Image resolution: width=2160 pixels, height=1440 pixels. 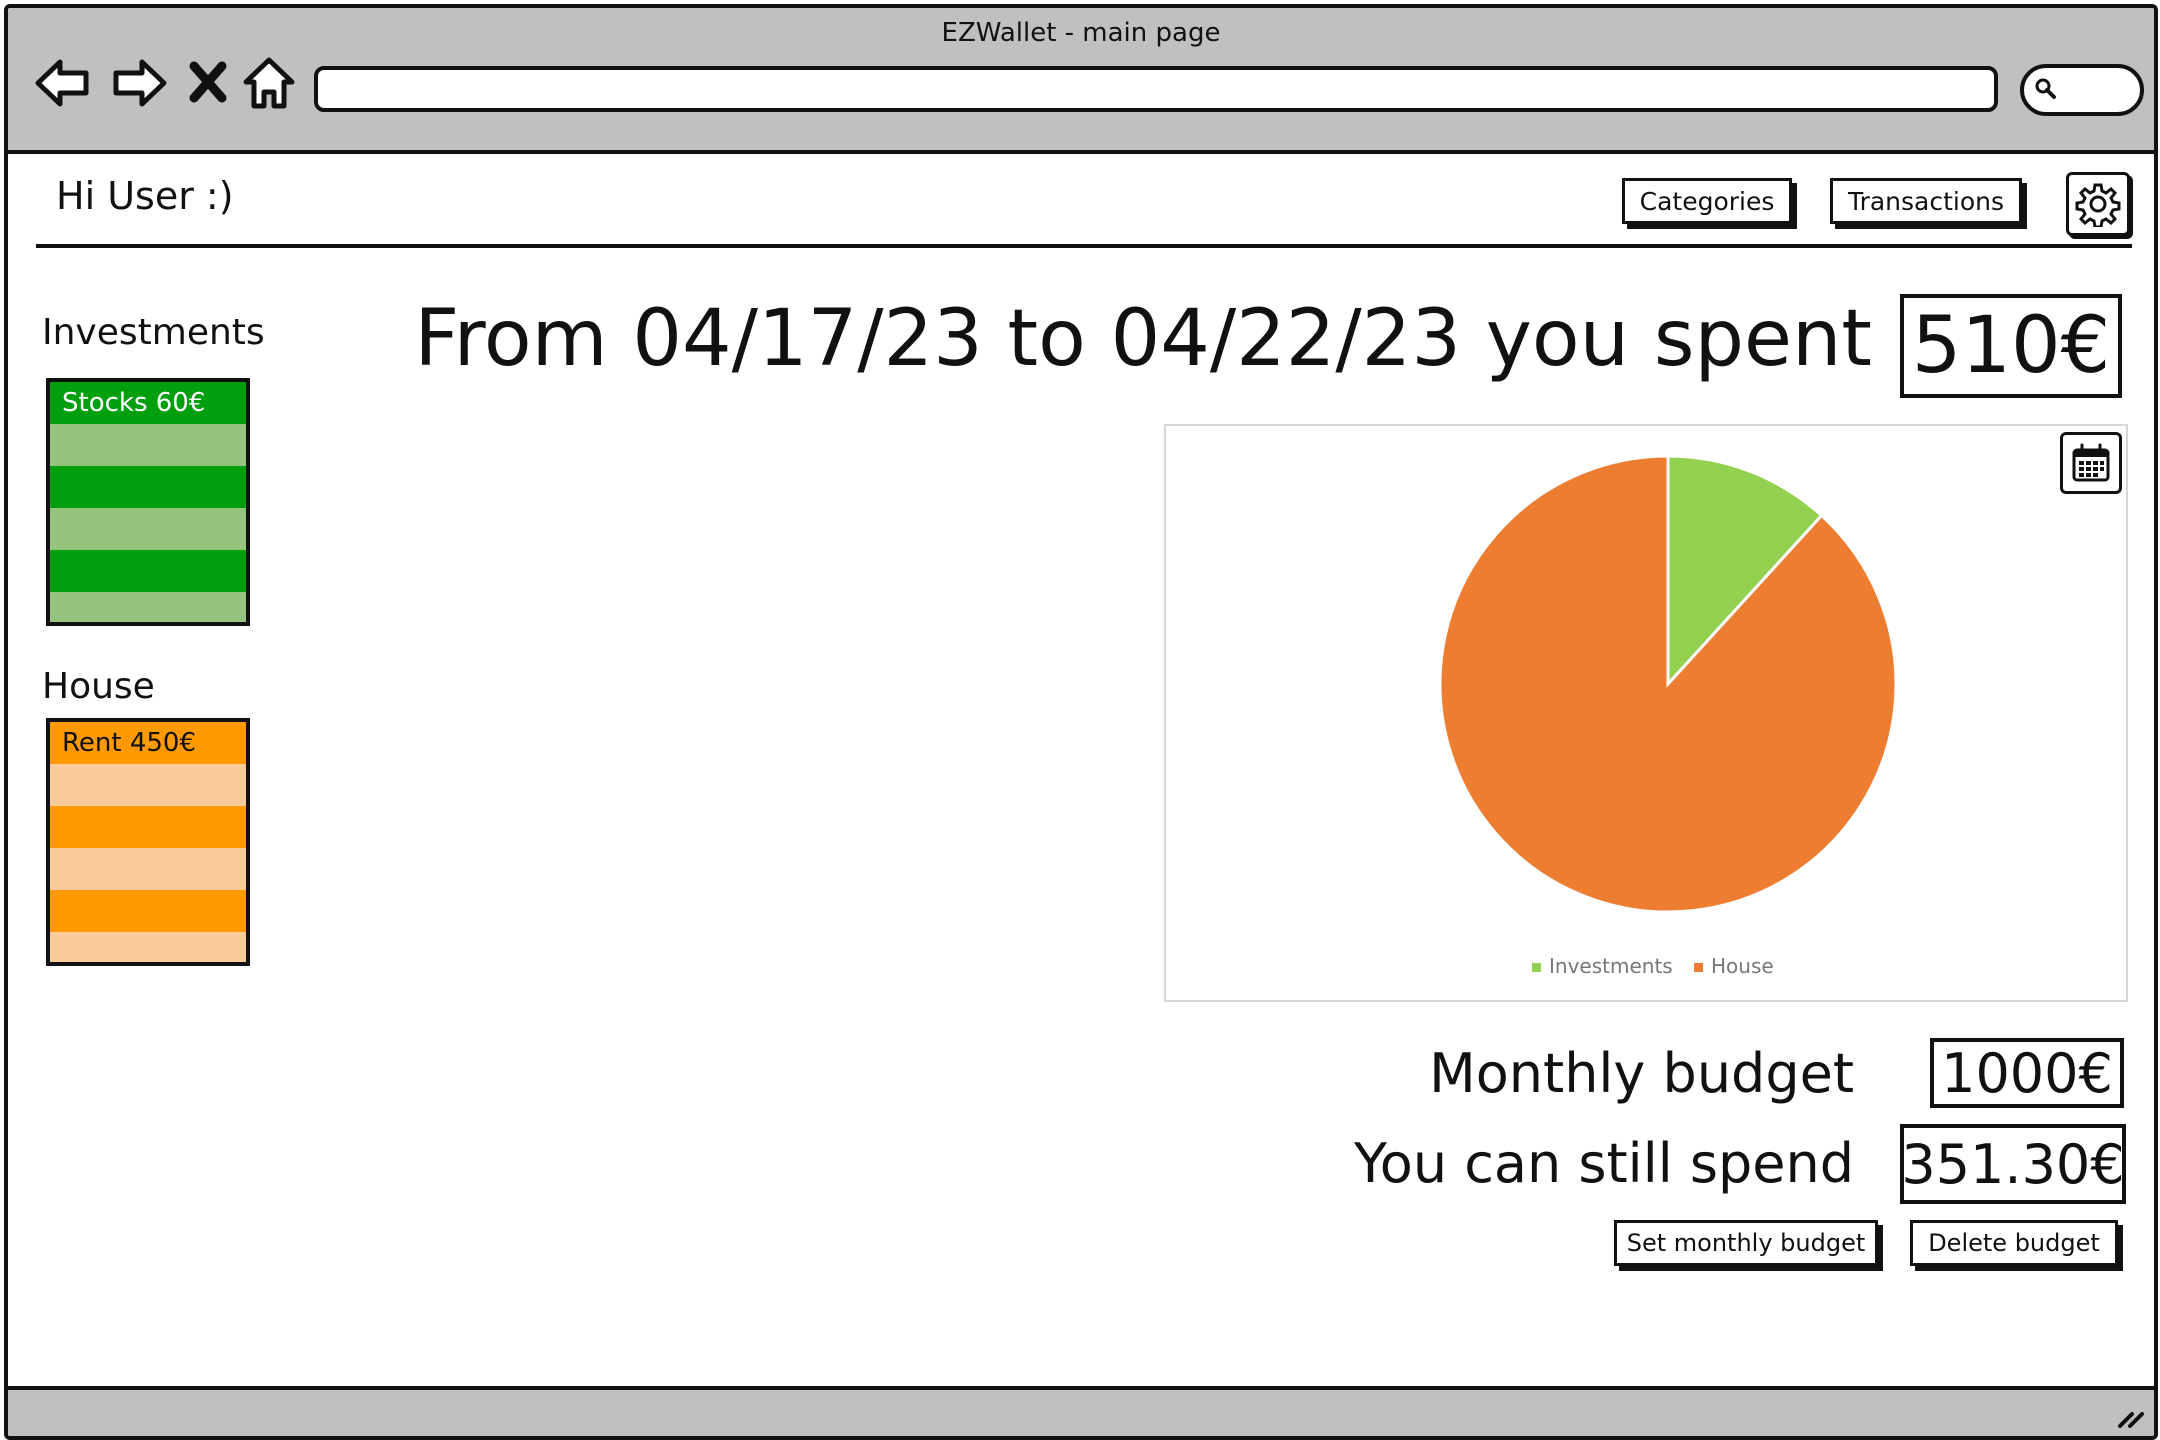 What do you see at coordinates (1746, 1243) in the screenshot?
I see `set-monthly-budget-button: Set monthly budget` at bounding box center [1746, 1243].